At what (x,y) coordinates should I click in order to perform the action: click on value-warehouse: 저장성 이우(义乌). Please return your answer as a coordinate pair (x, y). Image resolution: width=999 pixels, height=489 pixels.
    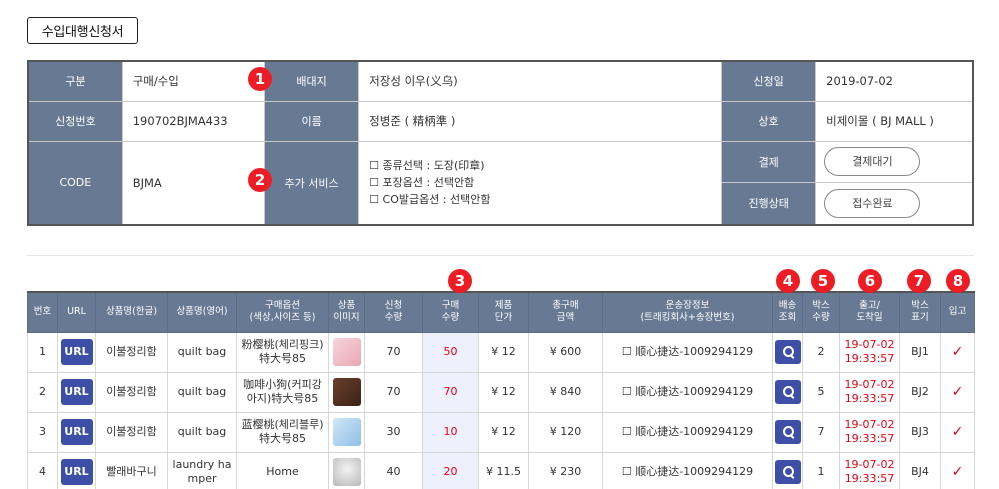
    Looking at the image, I should click on (540, 81).